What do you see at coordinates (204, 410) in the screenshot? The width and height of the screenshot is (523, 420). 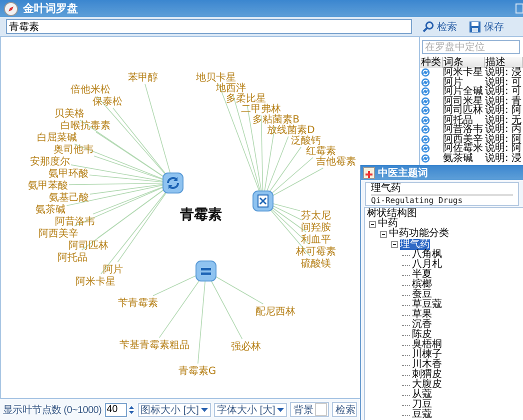 I see `caret-icon` at bounding box center [204, 410].